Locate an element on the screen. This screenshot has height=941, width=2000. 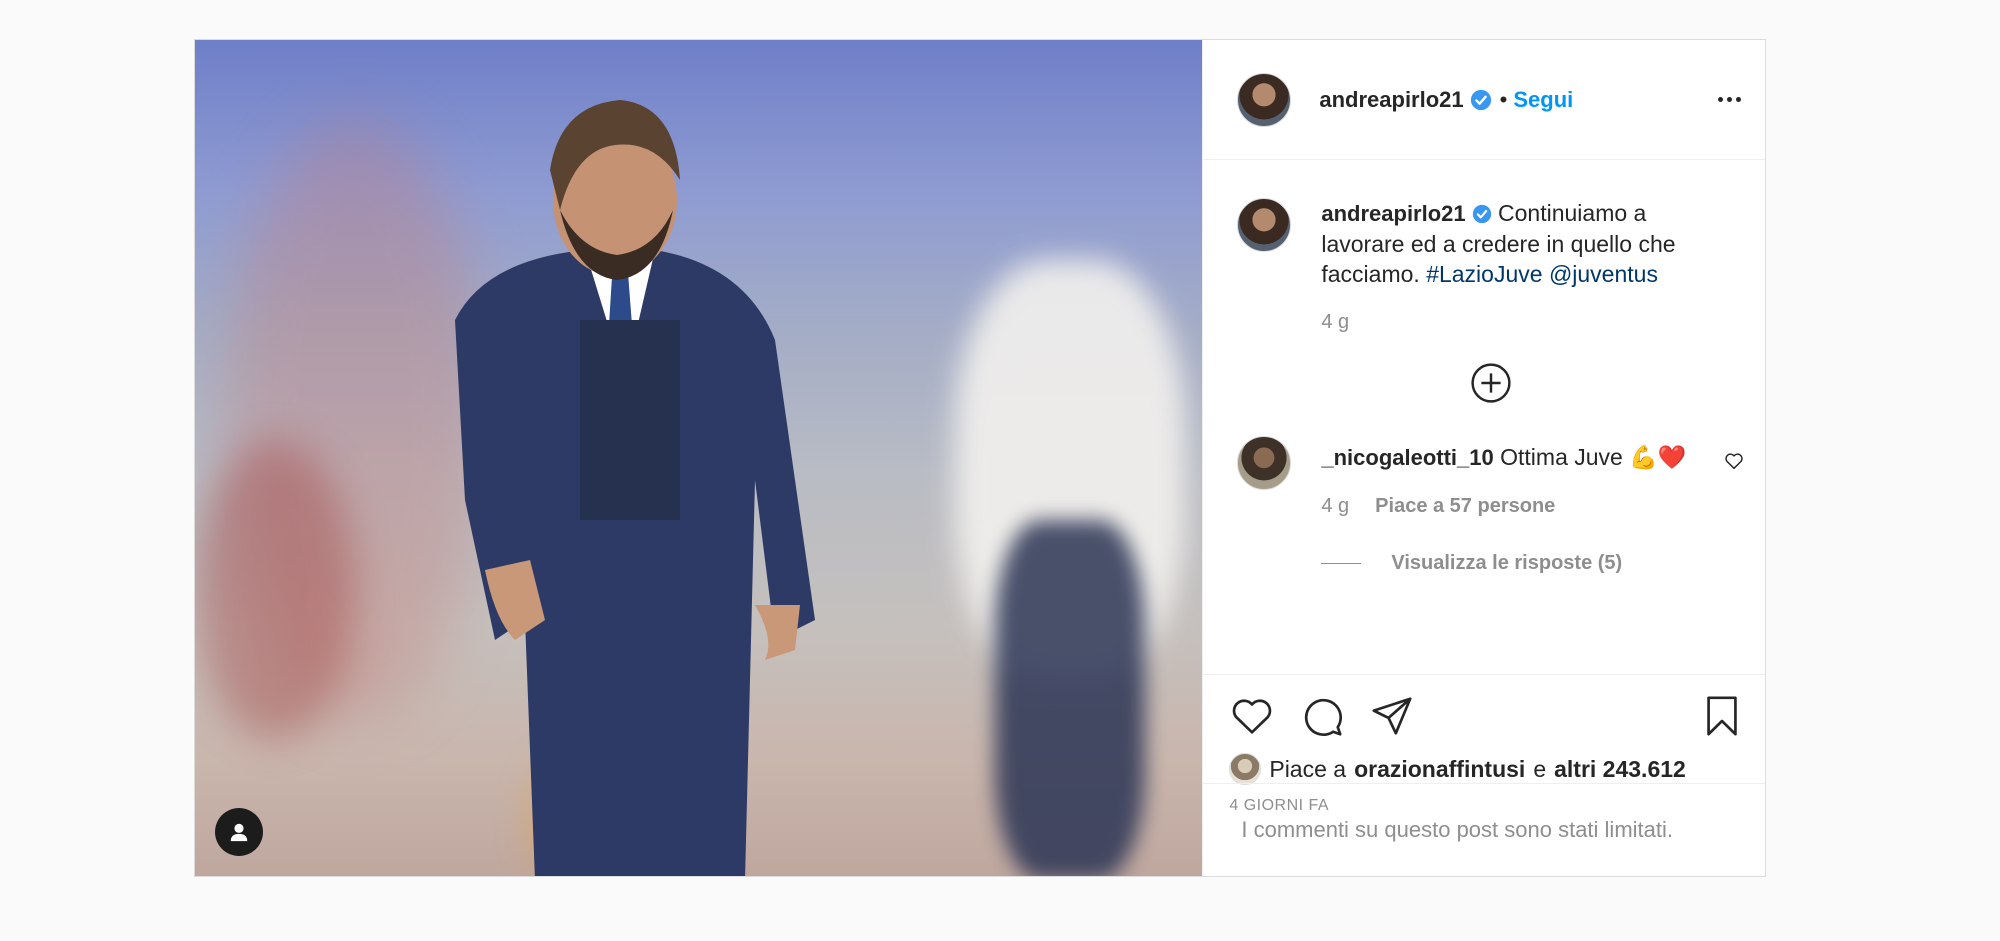
plus-circle-icon is located at coordinates (1491, 383).